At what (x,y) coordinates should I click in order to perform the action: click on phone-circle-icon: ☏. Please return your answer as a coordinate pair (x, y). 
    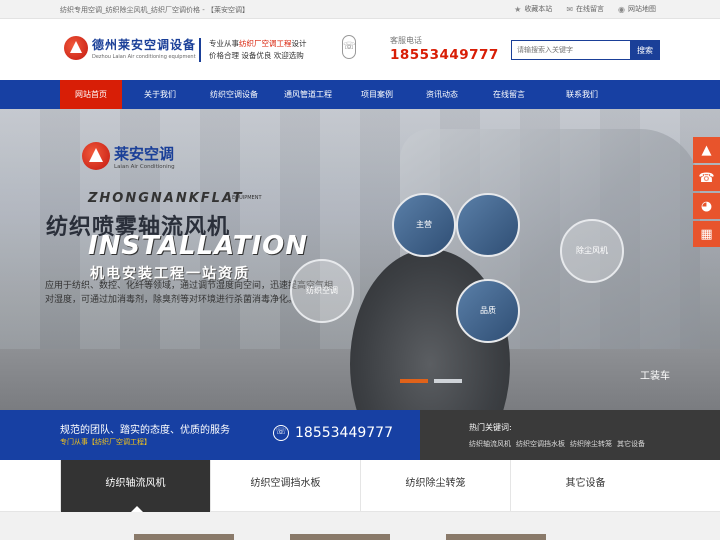
    Looking at the image, I should click on (281, 433).